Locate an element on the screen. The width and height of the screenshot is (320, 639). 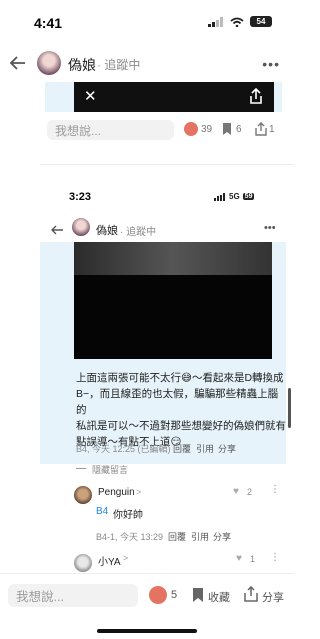
post-share-link: 分享 is located at coordinates (227, 449).